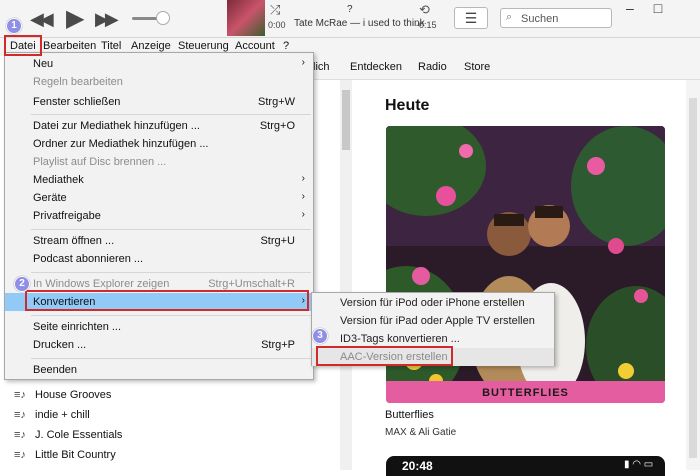 The width and height of the screenshot is (700, 476). What do you see at coordinates (426, 25) in the screenshot?
I see `remaining-time: -0:15` at bounding box center [426, 25].